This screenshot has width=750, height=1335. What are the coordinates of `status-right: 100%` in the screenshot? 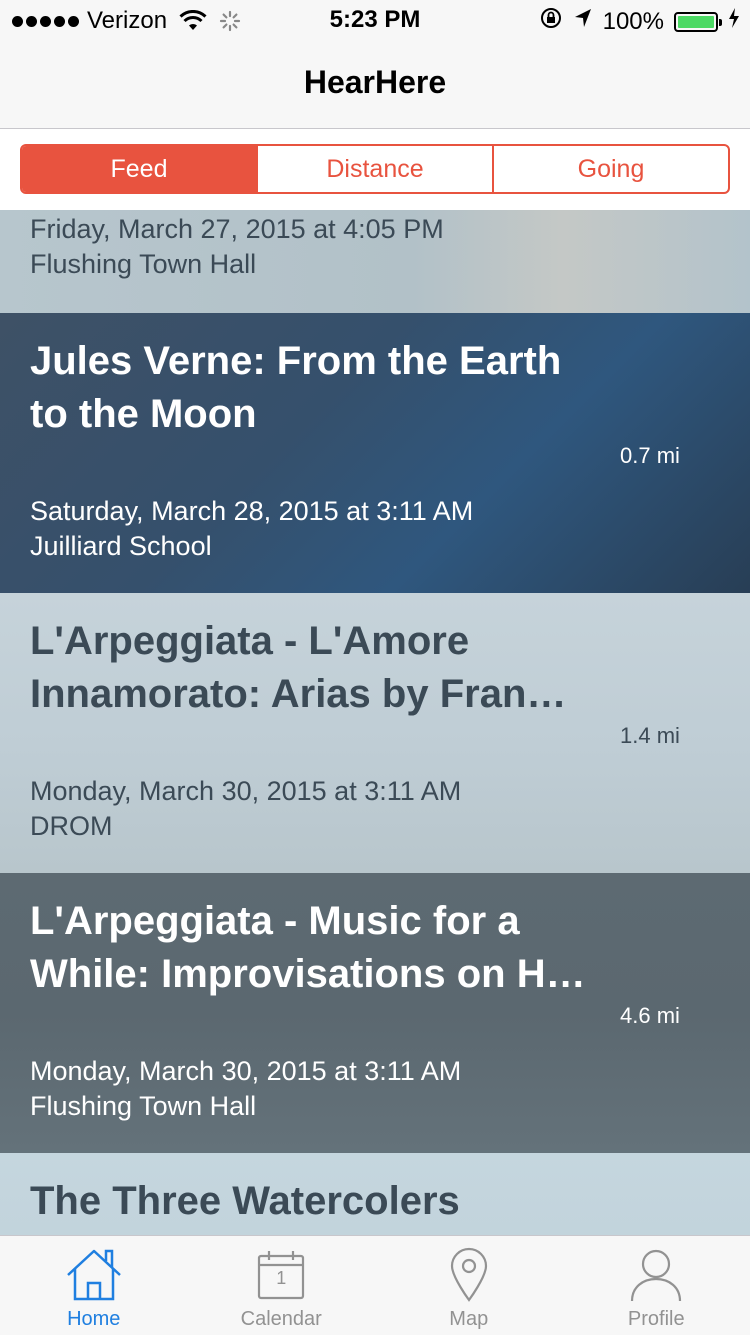 It's located at (639, 21).